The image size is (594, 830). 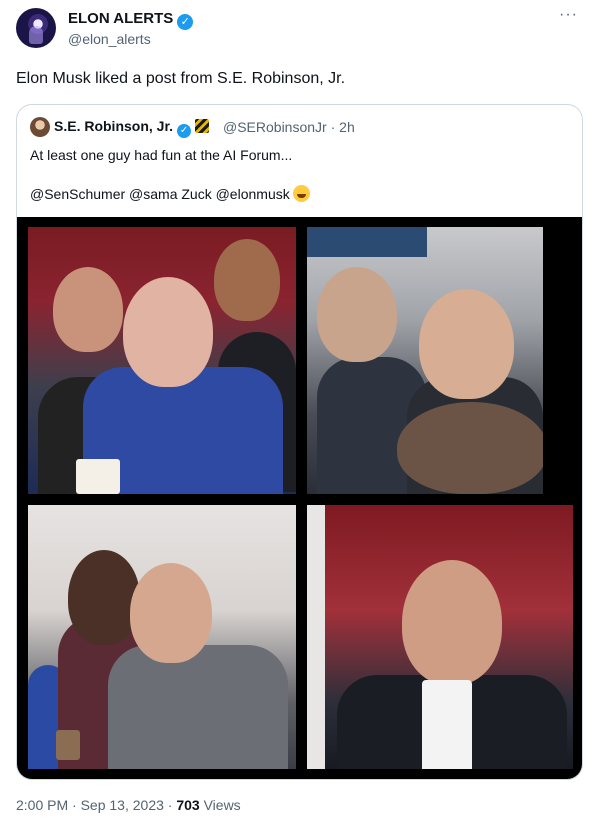 What do you see at coordinates (275, 127) in the screenshot?
I see `quoted-author-handle: @SERobinsonJr` at bounding box center [275, 127].